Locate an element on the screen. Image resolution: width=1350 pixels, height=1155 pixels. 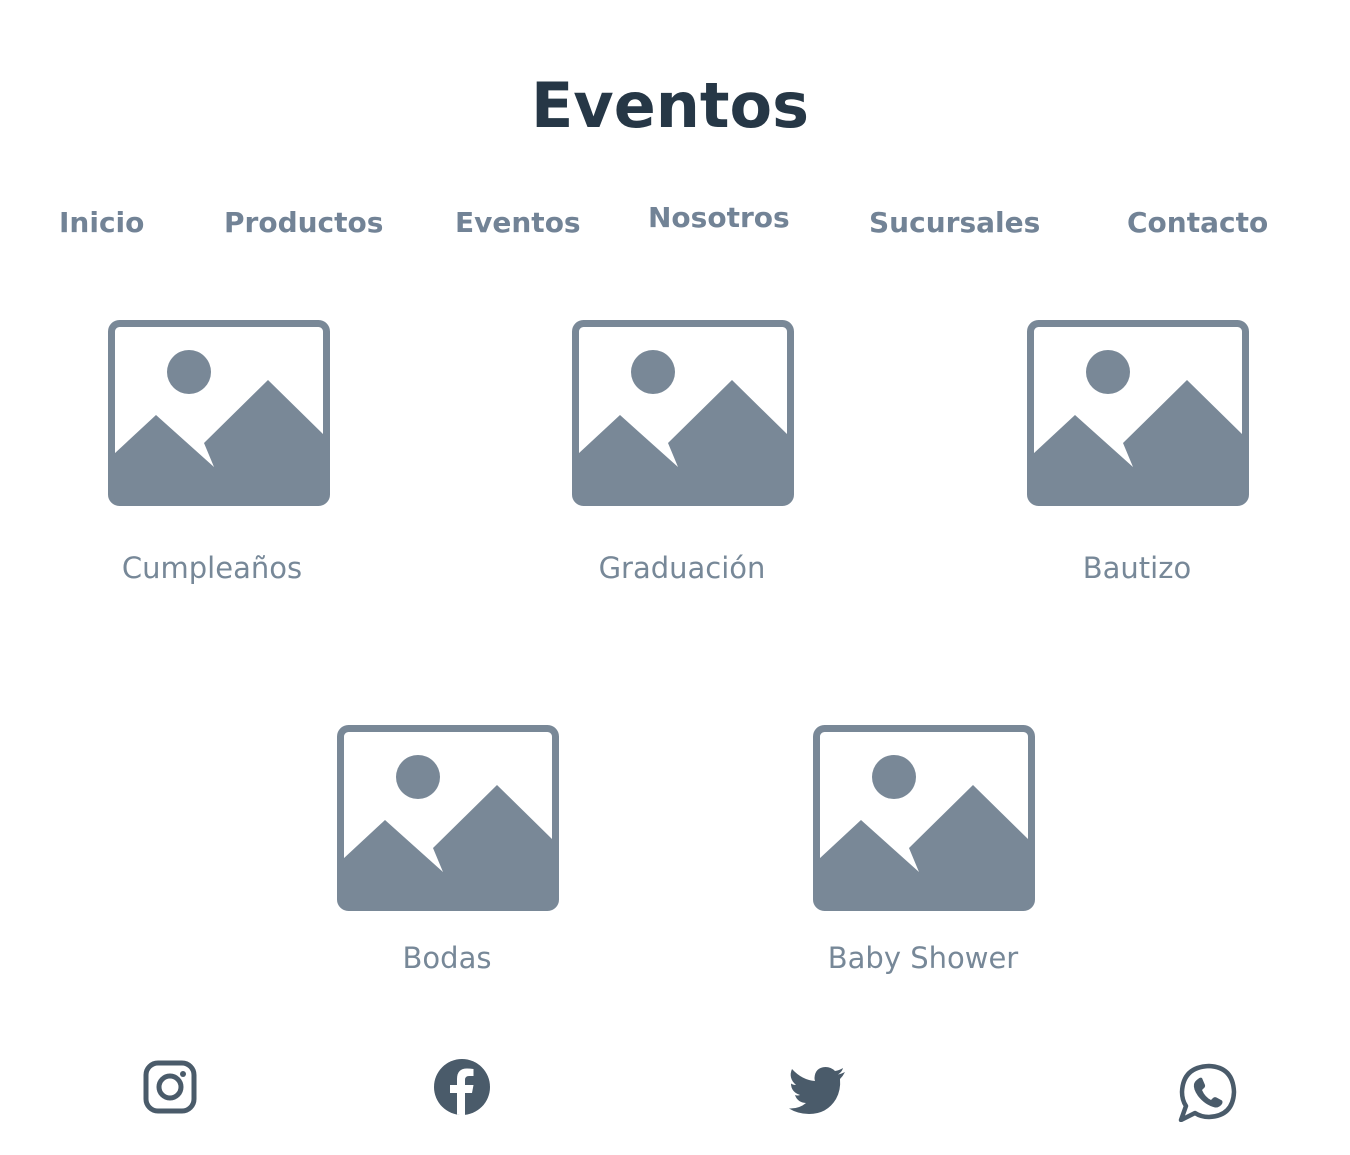
instagram-link is located at coordinates (170, 1088).